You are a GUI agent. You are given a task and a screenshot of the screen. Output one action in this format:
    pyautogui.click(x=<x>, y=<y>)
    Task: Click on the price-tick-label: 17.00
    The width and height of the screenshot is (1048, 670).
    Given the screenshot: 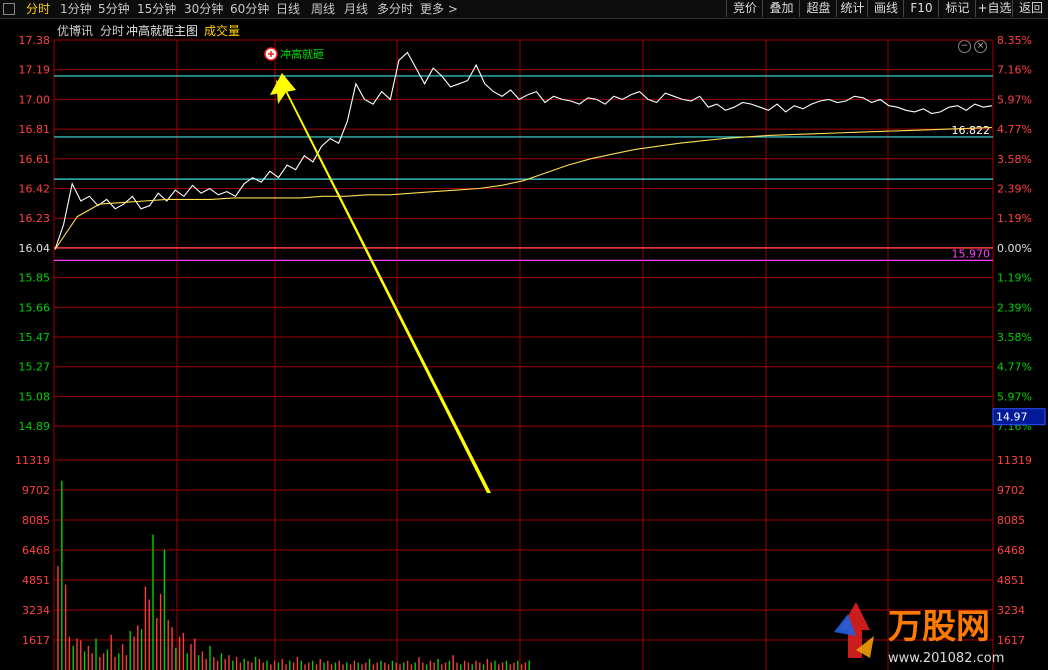 What is the action you would take?
    pyautogui.click(x=35, y=99)
    